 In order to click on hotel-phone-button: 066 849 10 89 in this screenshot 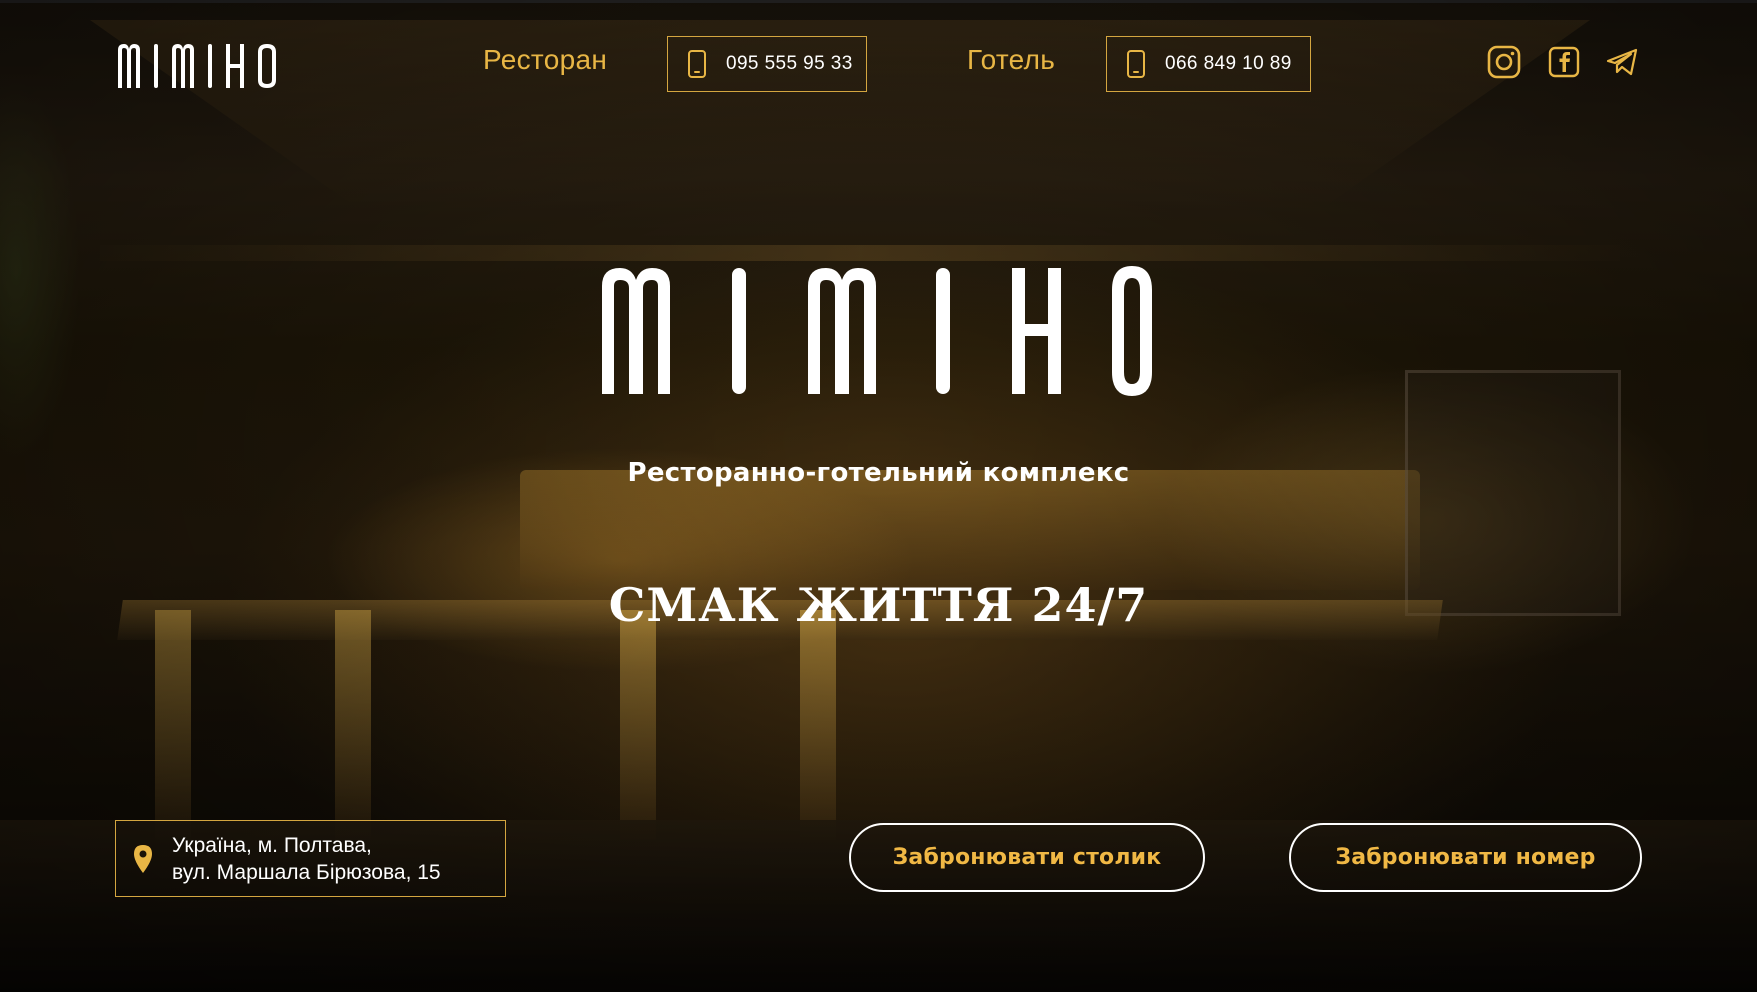, I will do `click(1208, 64)`.